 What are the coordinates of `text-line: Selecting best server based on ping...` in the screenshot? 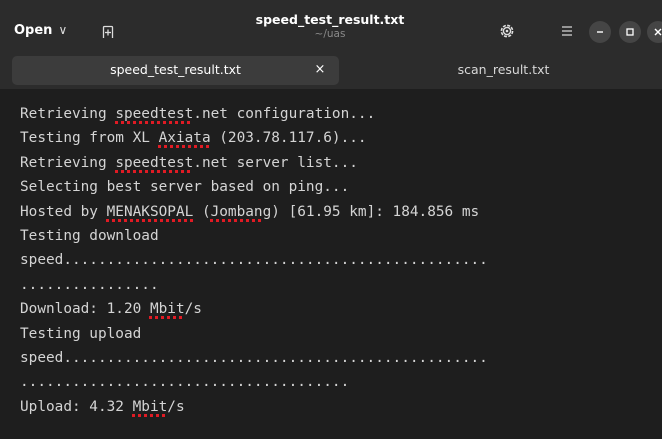 It's located at (254, 187).